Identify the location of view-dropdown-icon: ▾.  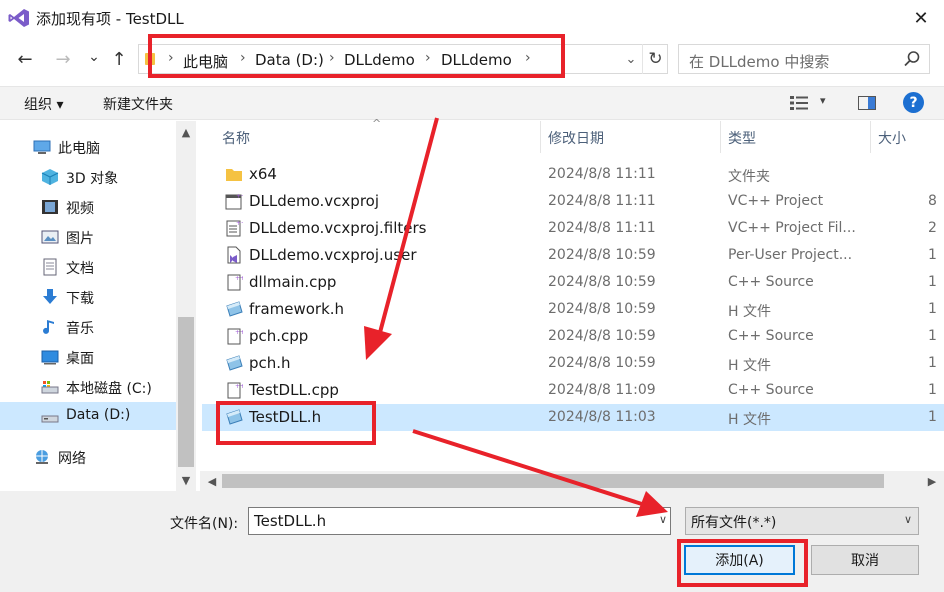
(823, 100).